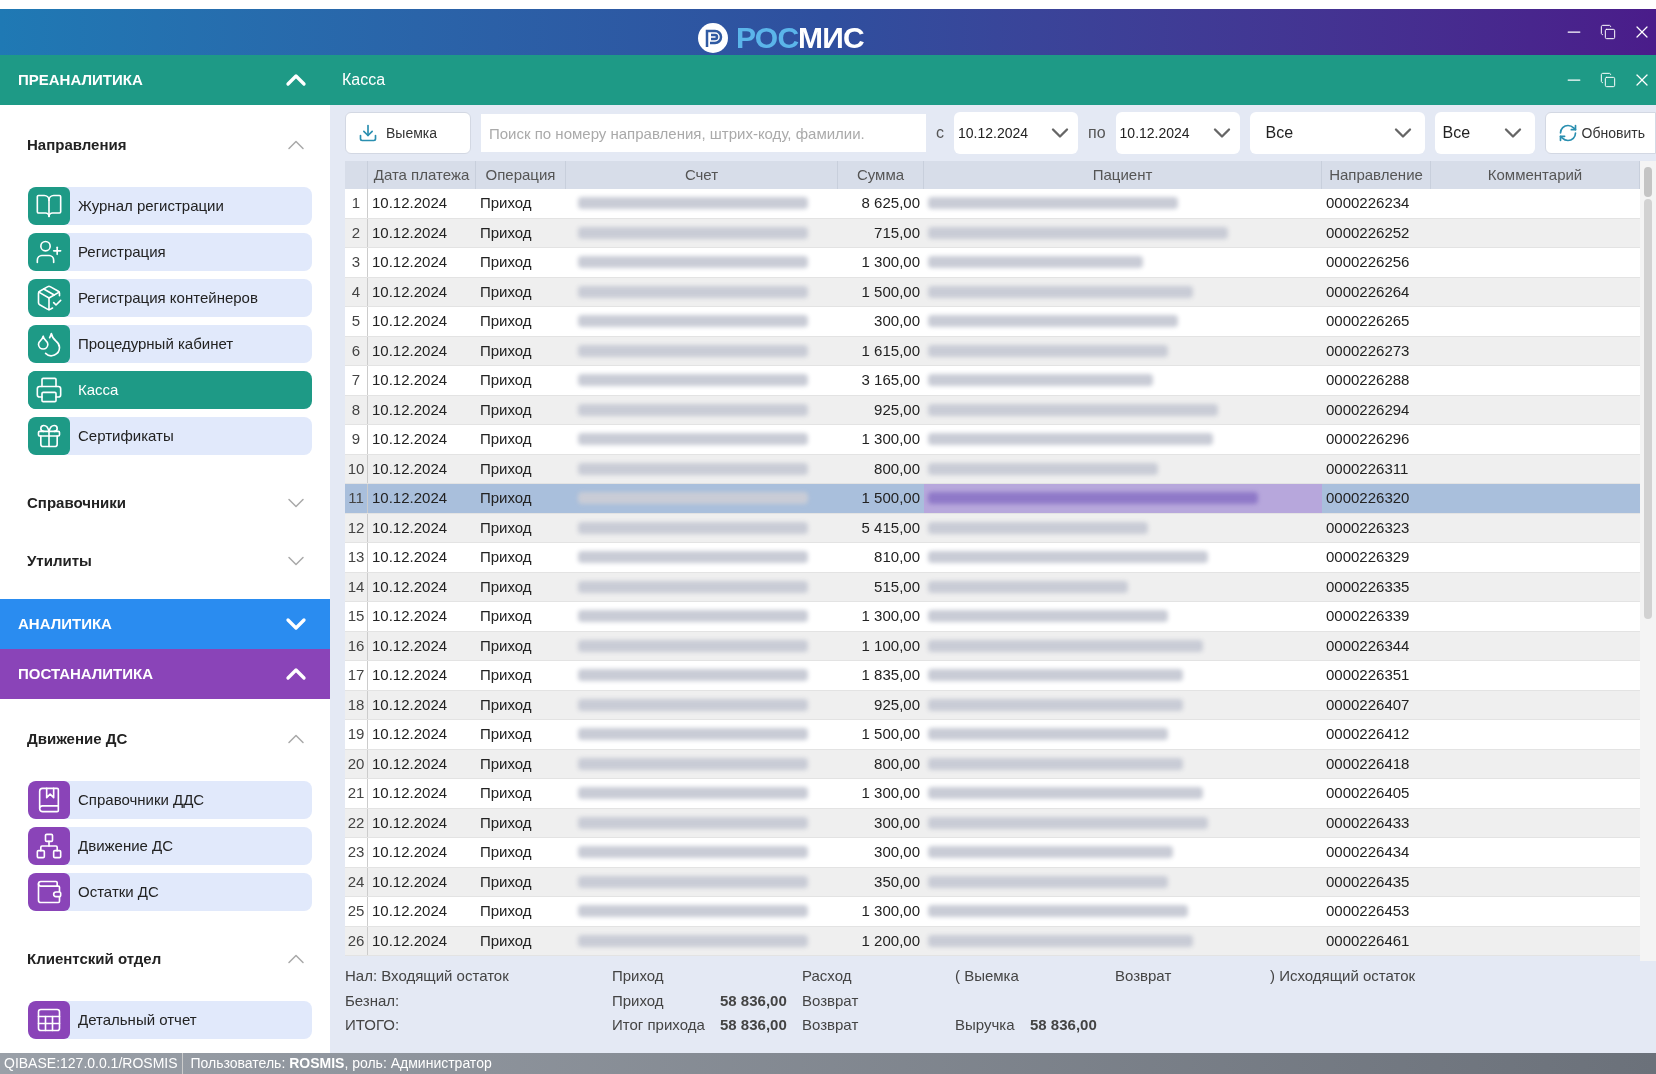 This screenshot has height=1074, width=1656. What do you see at coordinates (992, 528) in the screenshot?
I see `table-row: 12 10.12.2024 Приход 5 415,00 0000226323` at bounding box center [992, 528].